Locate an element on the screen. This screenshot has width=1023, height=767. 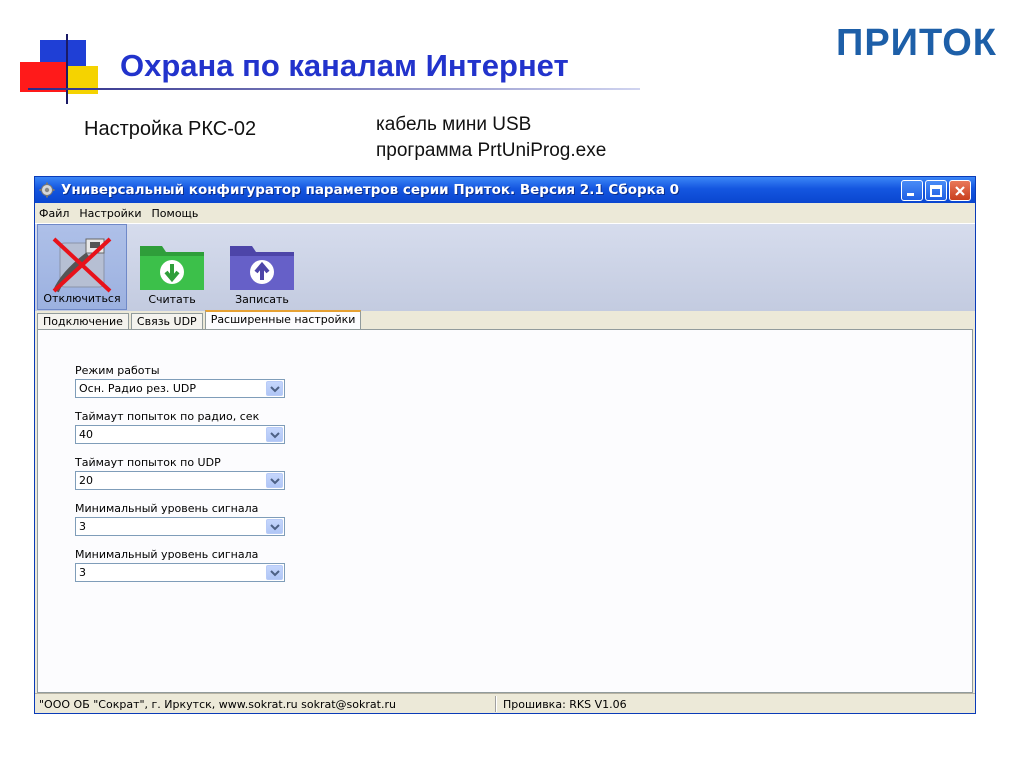
read-button: Считать is located at coordinates (172, 267).